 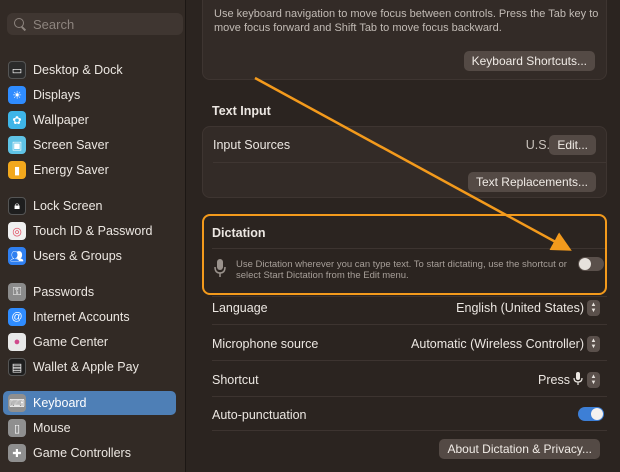 What do you see at coordinates (71, 170) in the screenshot?
I see `sidebar-item-label: Energy Saver` at bounding box center [71, 170].